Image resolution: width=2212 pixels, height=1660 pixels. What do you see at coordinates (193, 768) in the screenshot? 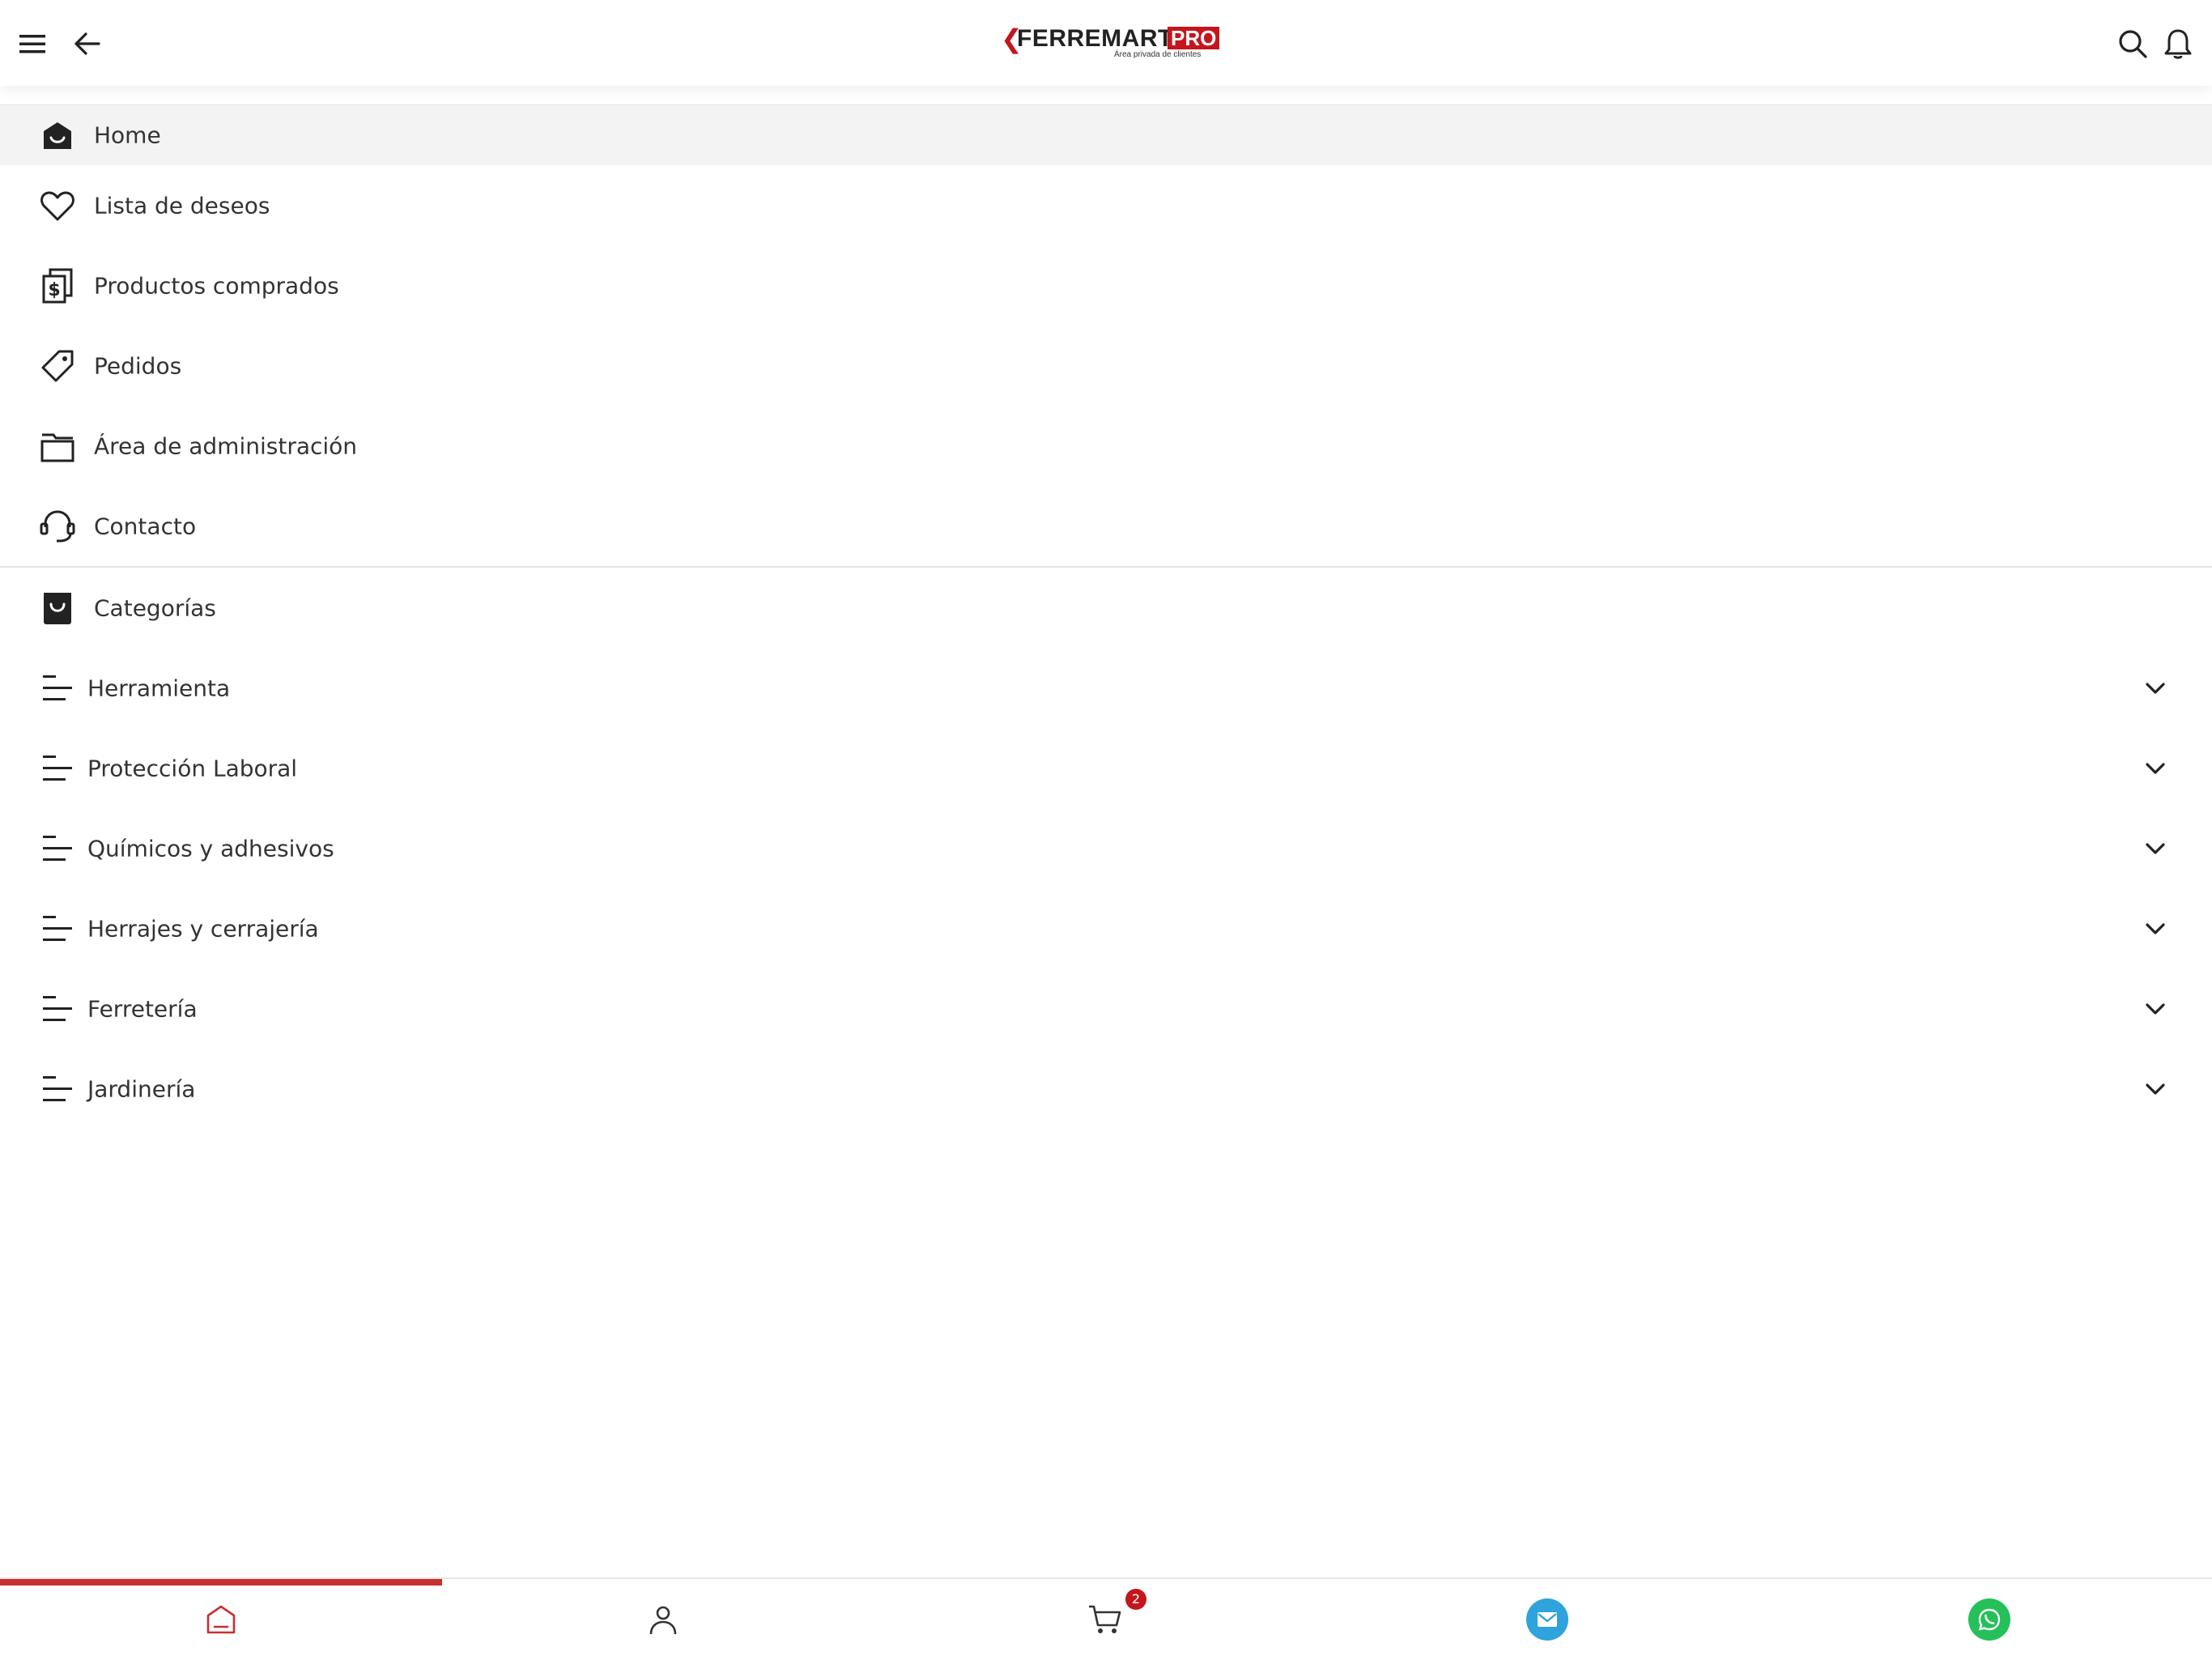
I see `category-label: Protección Laboral` at bounding box center [193, 768].